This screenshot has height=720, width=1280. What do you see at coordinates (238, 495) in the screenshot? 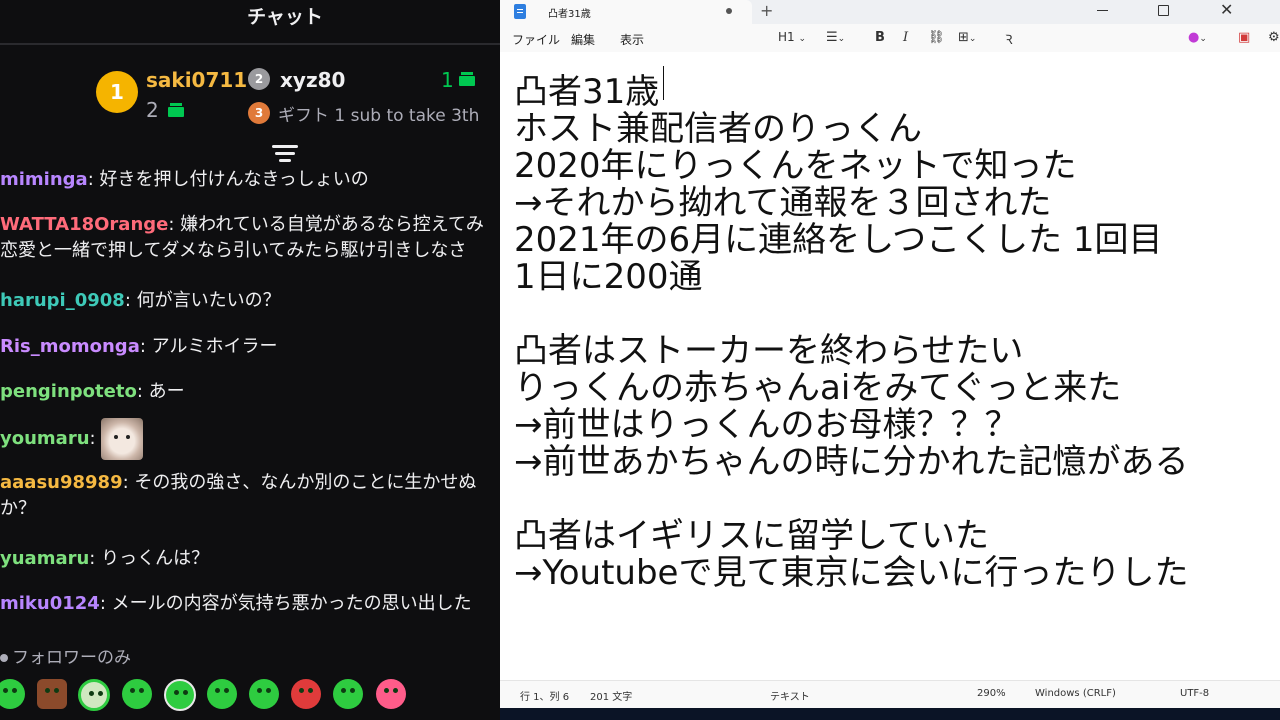
I see `chat-message: aaasu98989: その我の強さ、なんか別のことに生かせぬ か？` at bounding box center [238, 495].